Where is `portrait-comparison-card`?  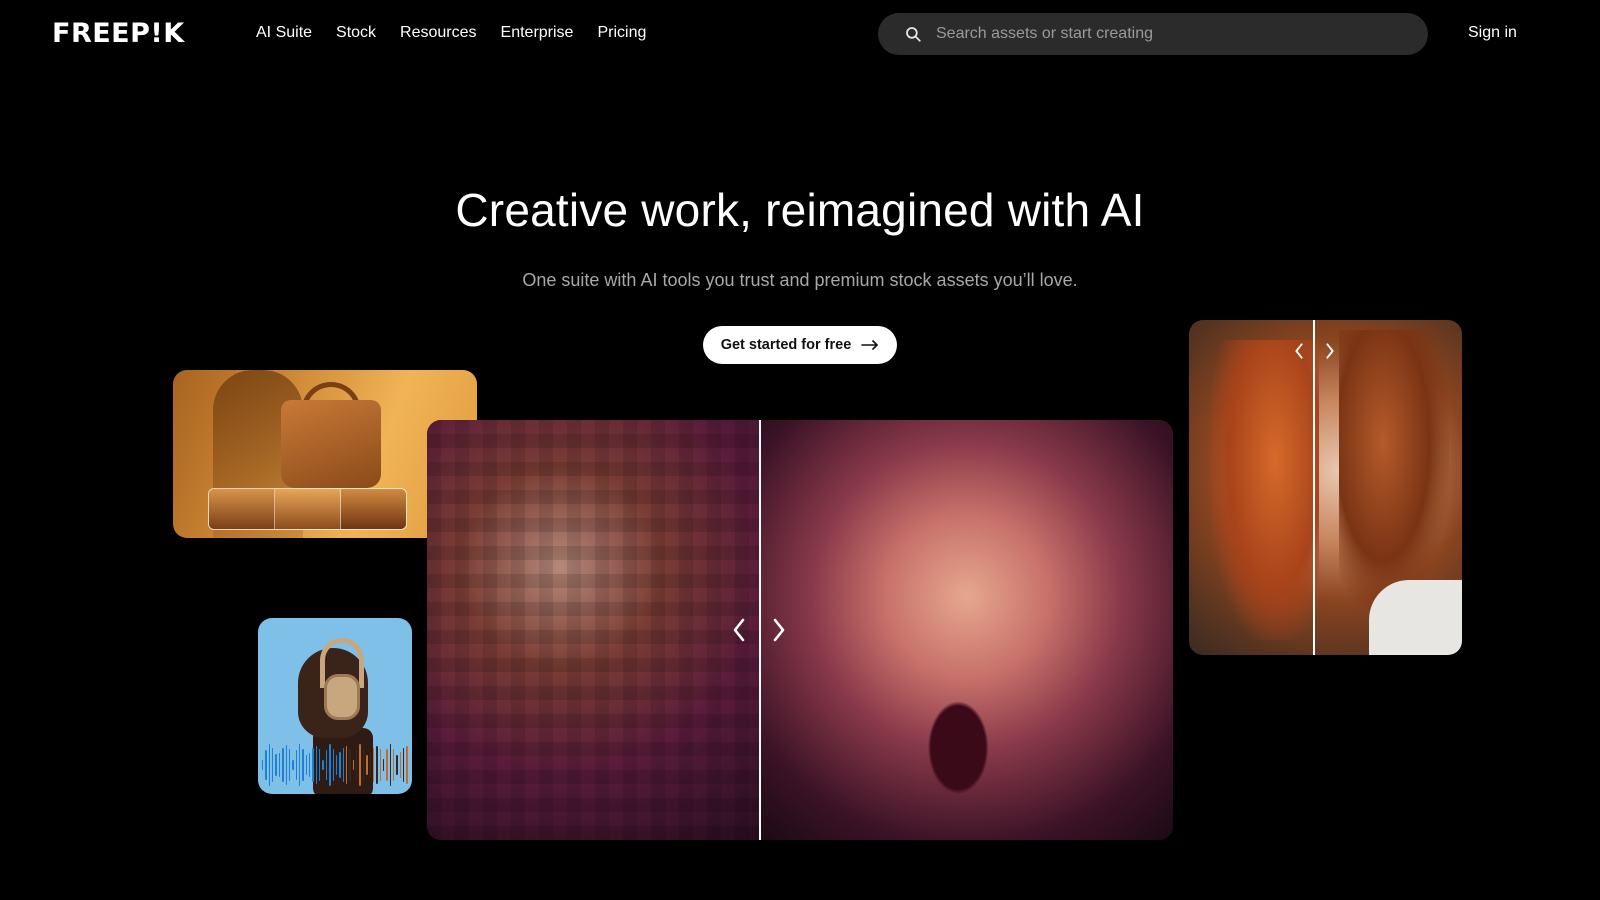 portrait-comparison-card is located at coordinates (1325, 487).